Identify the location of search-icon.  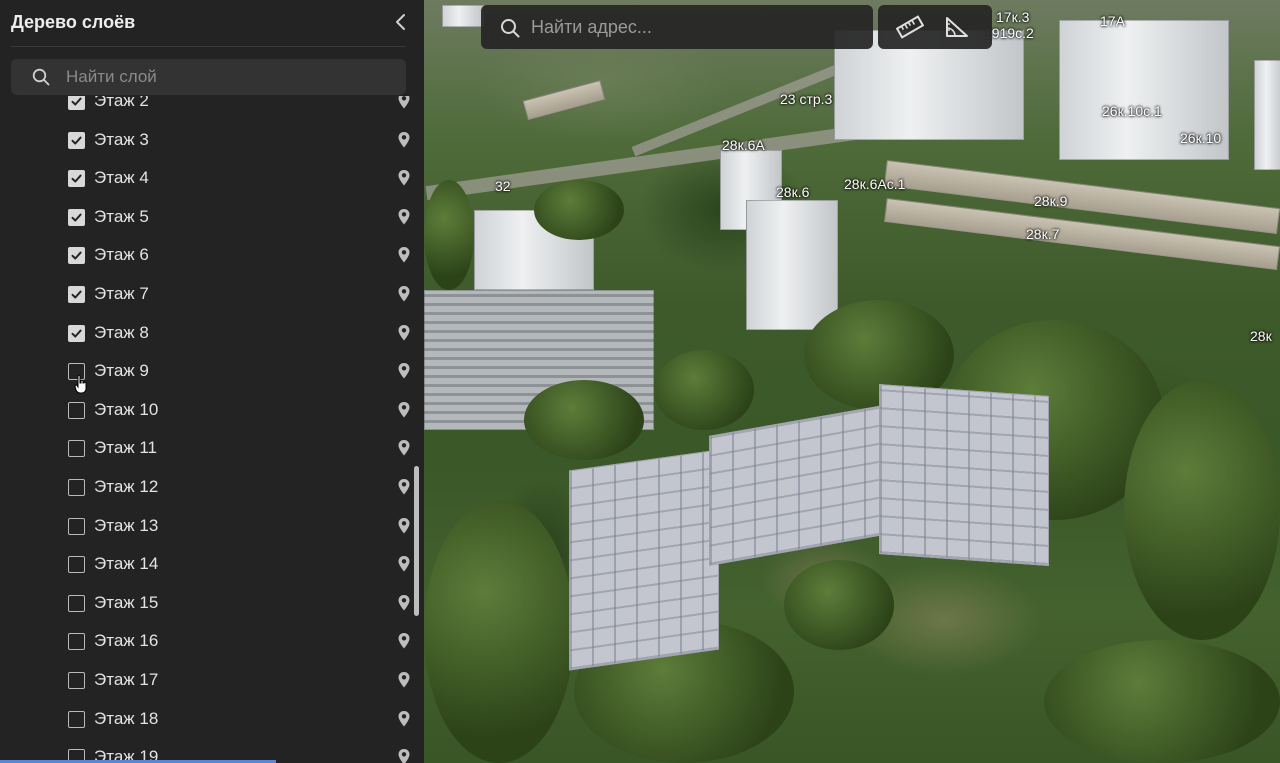
(41, 77).